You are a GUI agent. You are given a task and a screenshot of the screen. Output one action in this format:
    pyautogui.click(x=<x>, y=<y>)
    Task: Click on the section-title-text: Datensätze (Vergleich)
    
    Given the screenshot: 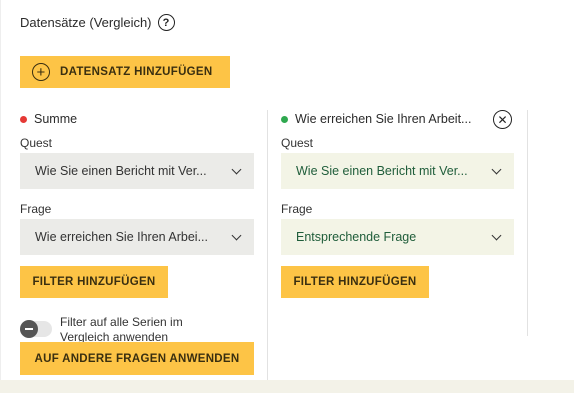 What is the action you would take?
    pyautogui.click(x=86, y=22)
    